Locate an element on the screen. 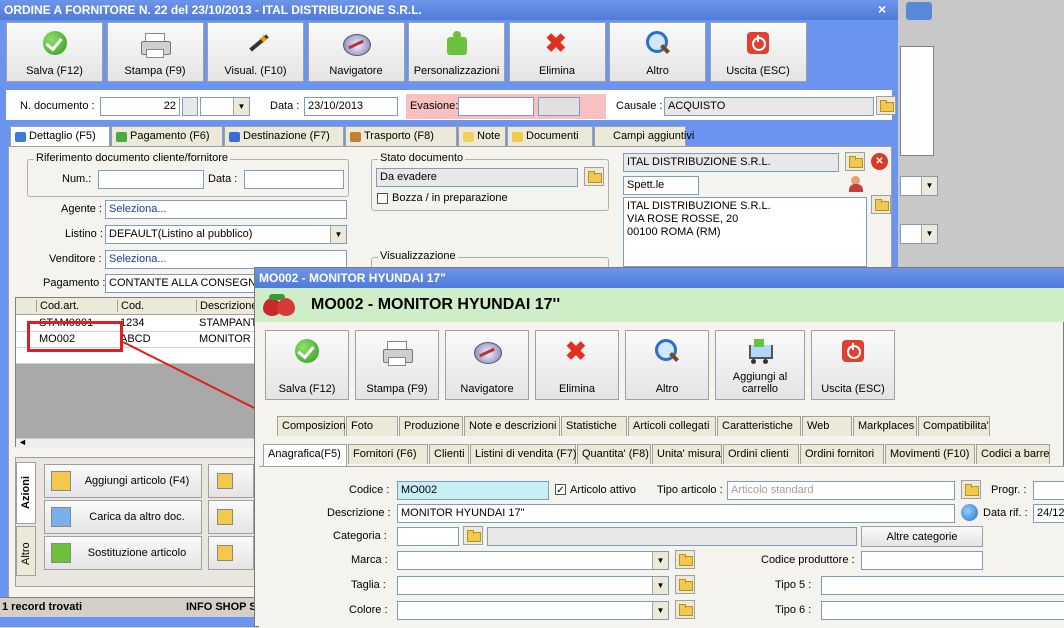  tipo6-label: Tipo 6 : is located at coordinates (793, 610).